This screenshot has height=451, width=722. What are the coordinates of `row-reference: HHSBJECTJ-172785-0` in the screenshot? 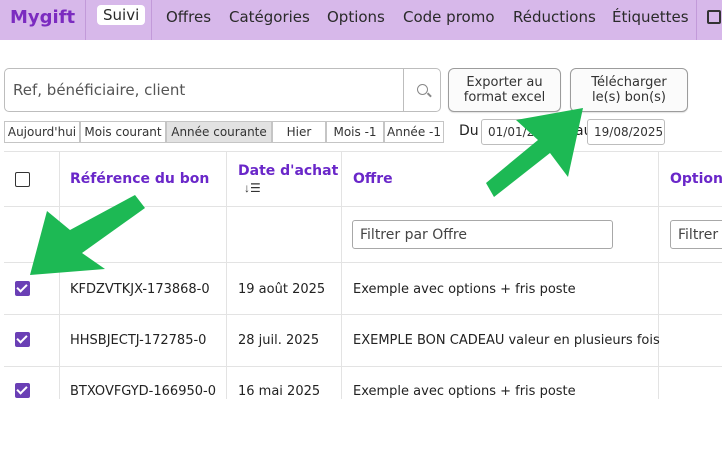 It's located at (138, 340).